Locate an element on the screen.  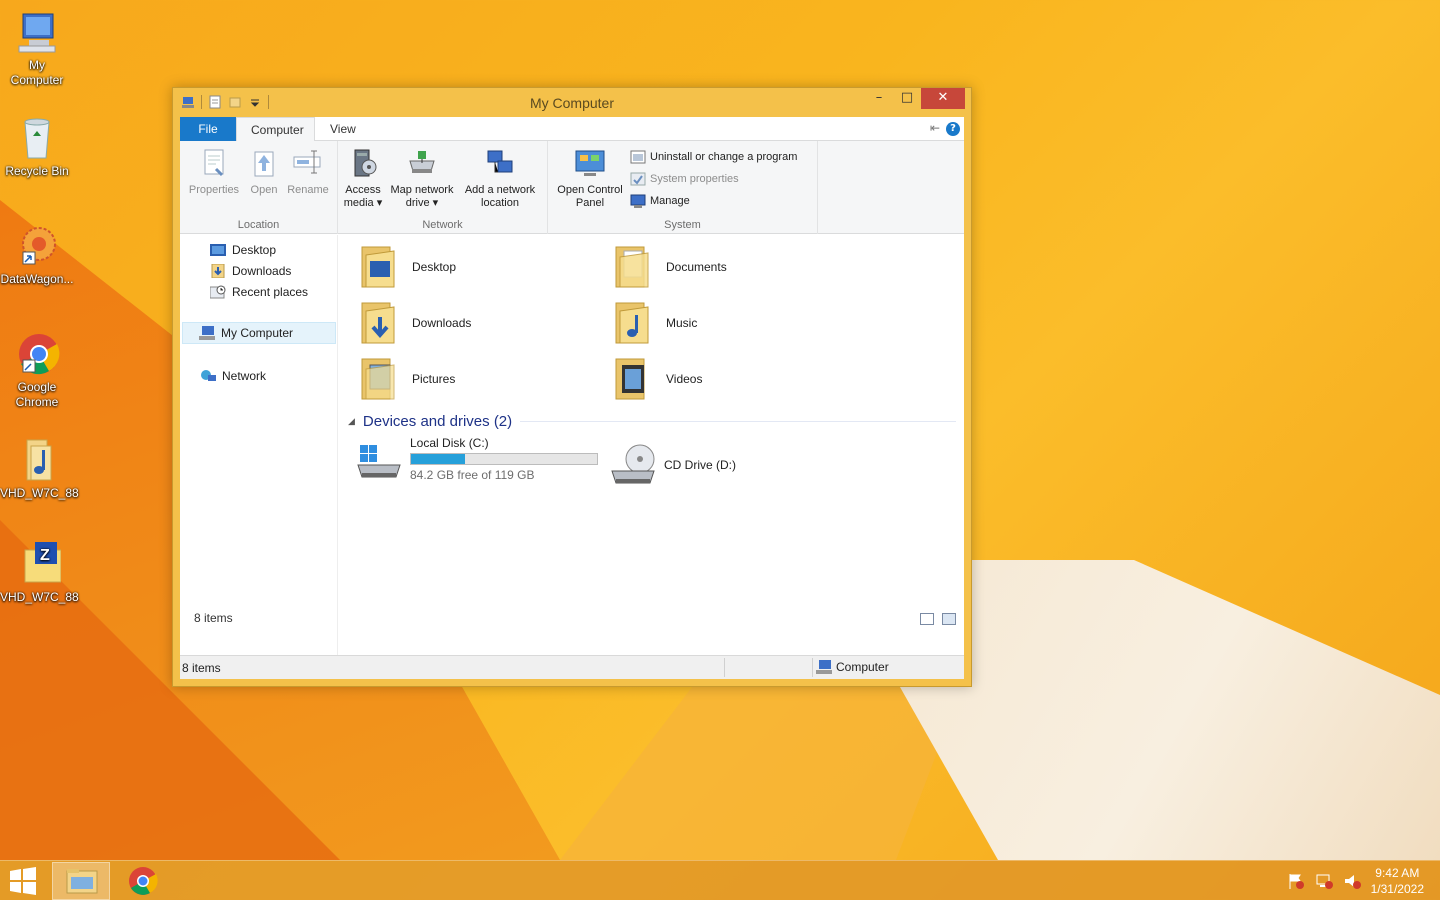
item-count: 8 items is located at coordinates (213, 618).